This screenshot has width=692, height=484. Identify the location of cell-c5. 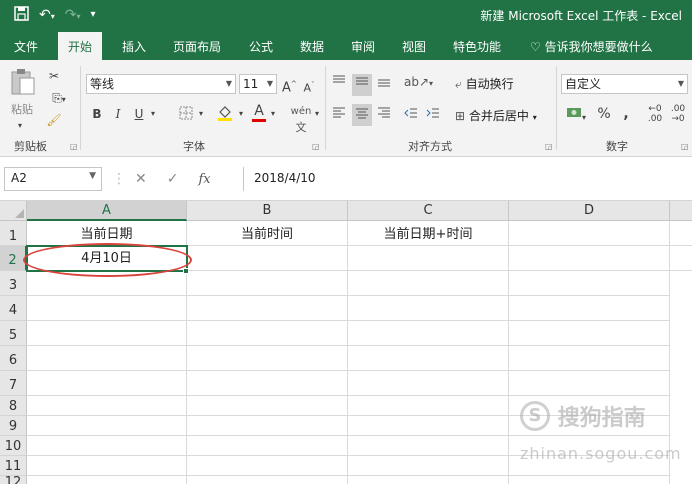
(428, 333).